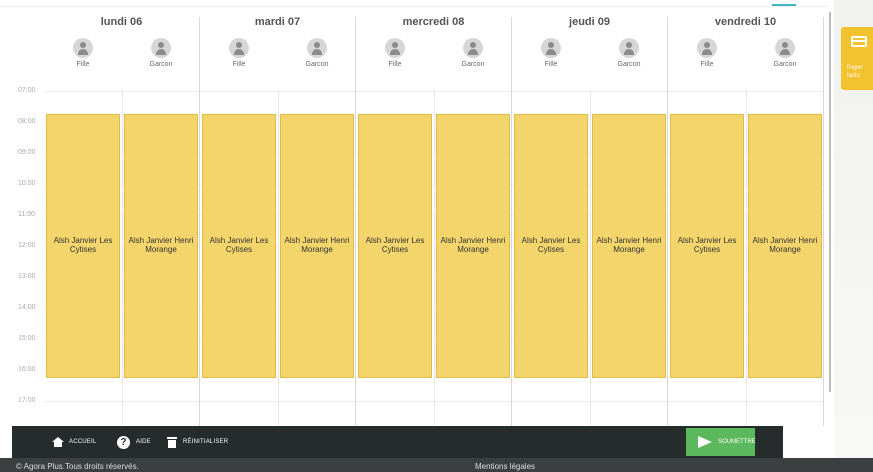 The width and height of the screenshot is (873, 472). What do you see at coordinates (172, 442) in the screenshot?
I see `trash-icon` at bounding box center [172, 442].